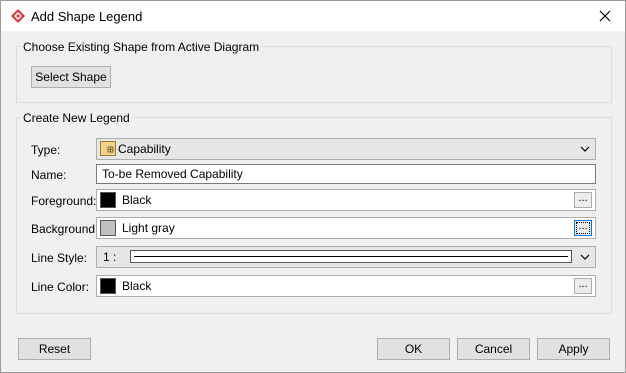 Image resolution: width=626 pixels, height=373 pixels. I want to click on apply-button: Apply, so click(573, 349).